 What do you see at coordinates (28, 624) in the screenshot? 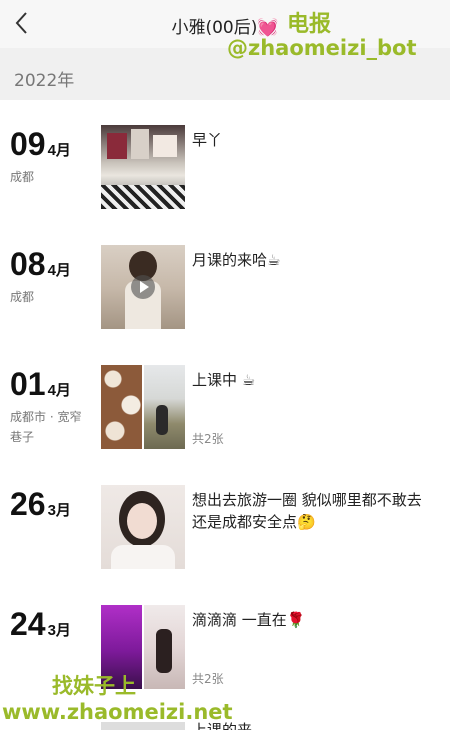
I see `post-day: 24` at bounding box center [28, 624].